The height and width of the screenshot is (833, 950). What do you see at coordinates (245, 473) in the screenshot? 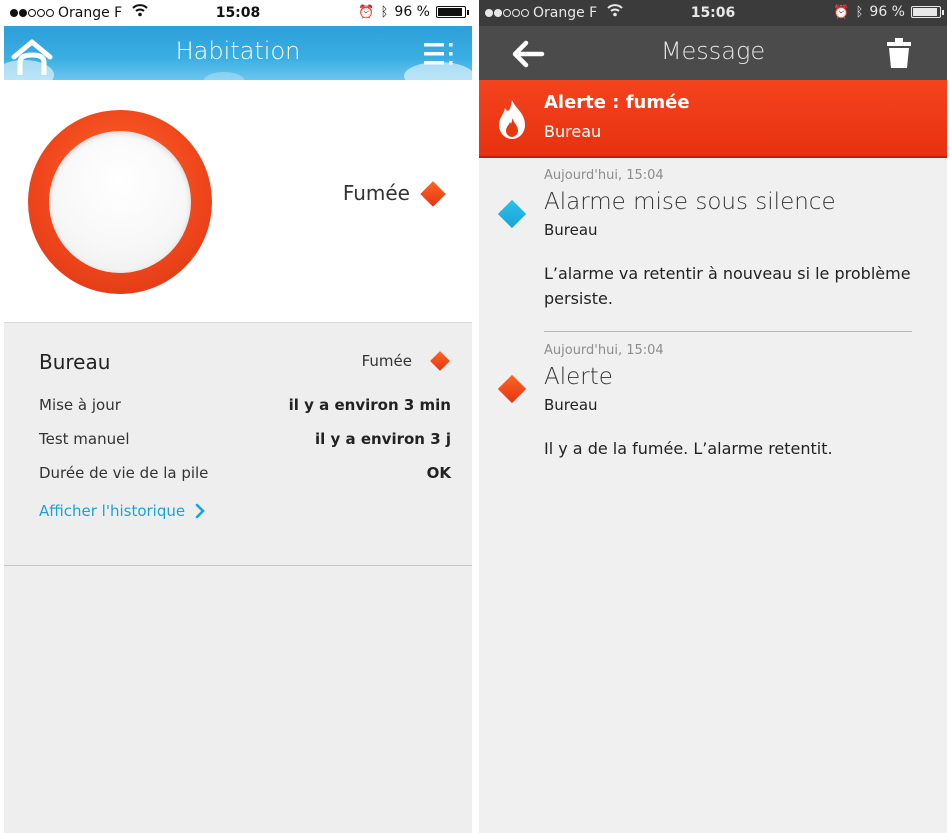
I see `detail-row-battery-life: Durée de vie de la pile OK` at bounding box center [245, 473].